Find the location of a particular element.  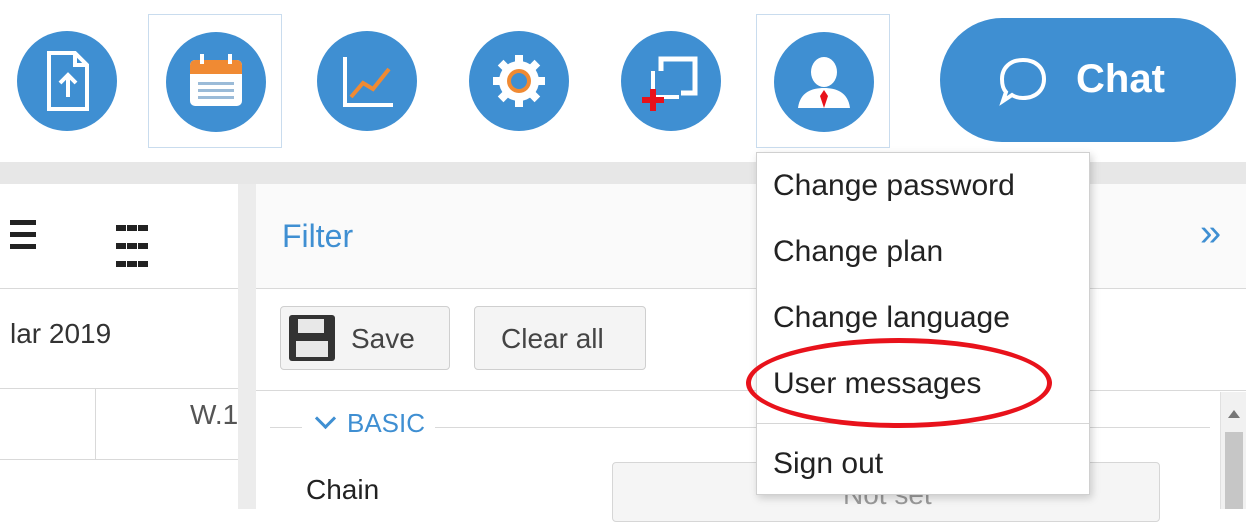

filter-scrollbar is located at coordinates (1233, 450).